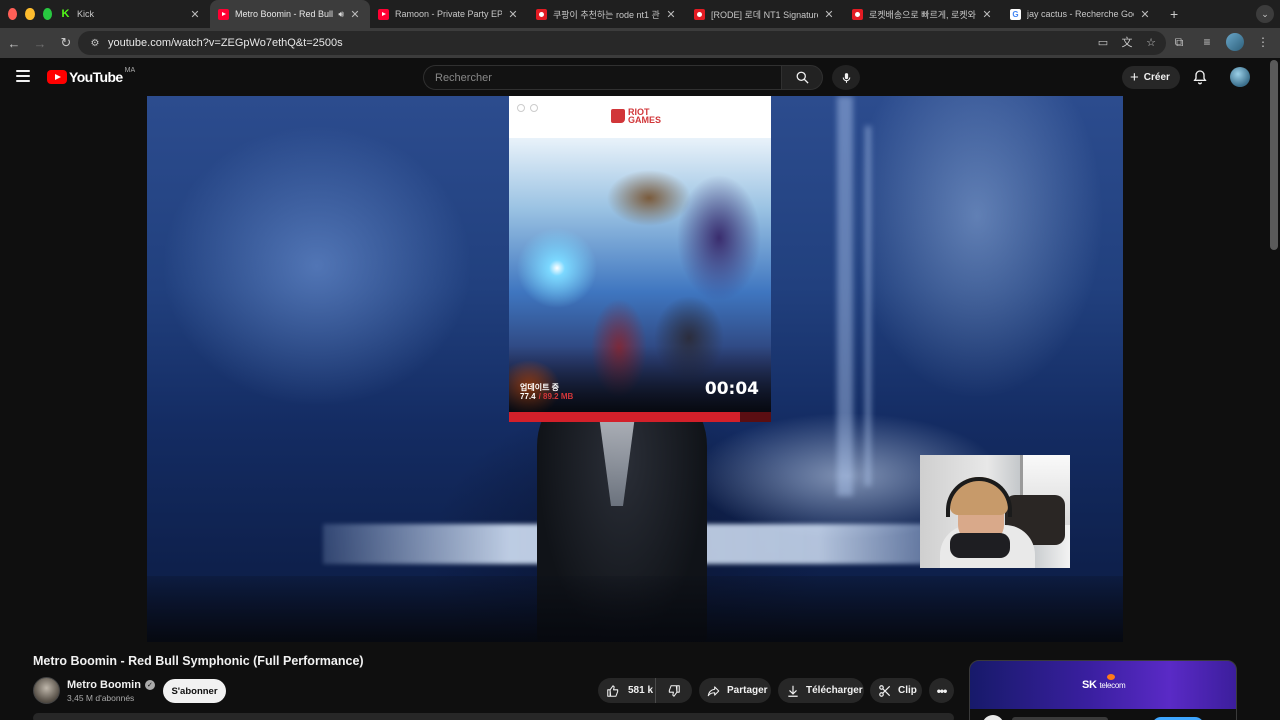 The width and height of the screenshot is (1280, 720). Describe the element at coordinates (1200, 77) in the screenshot. I see `notifications-bell-icon` at that location.